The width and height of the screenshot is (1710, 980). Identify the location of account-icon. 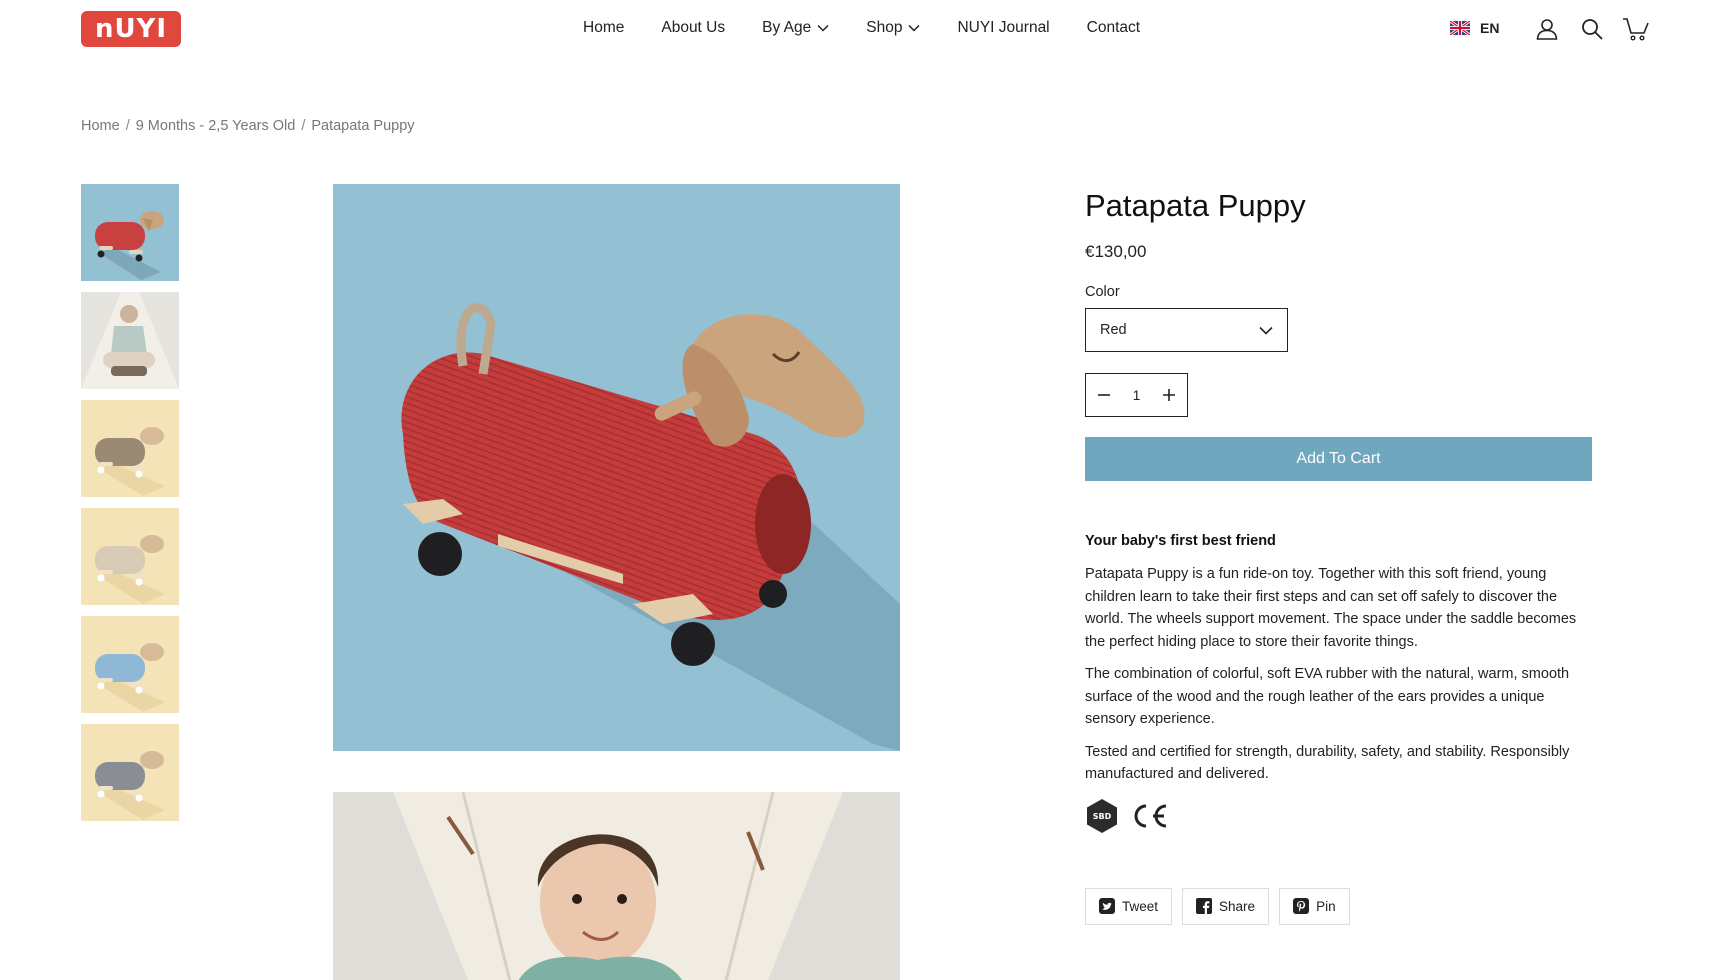
(1547, 29).